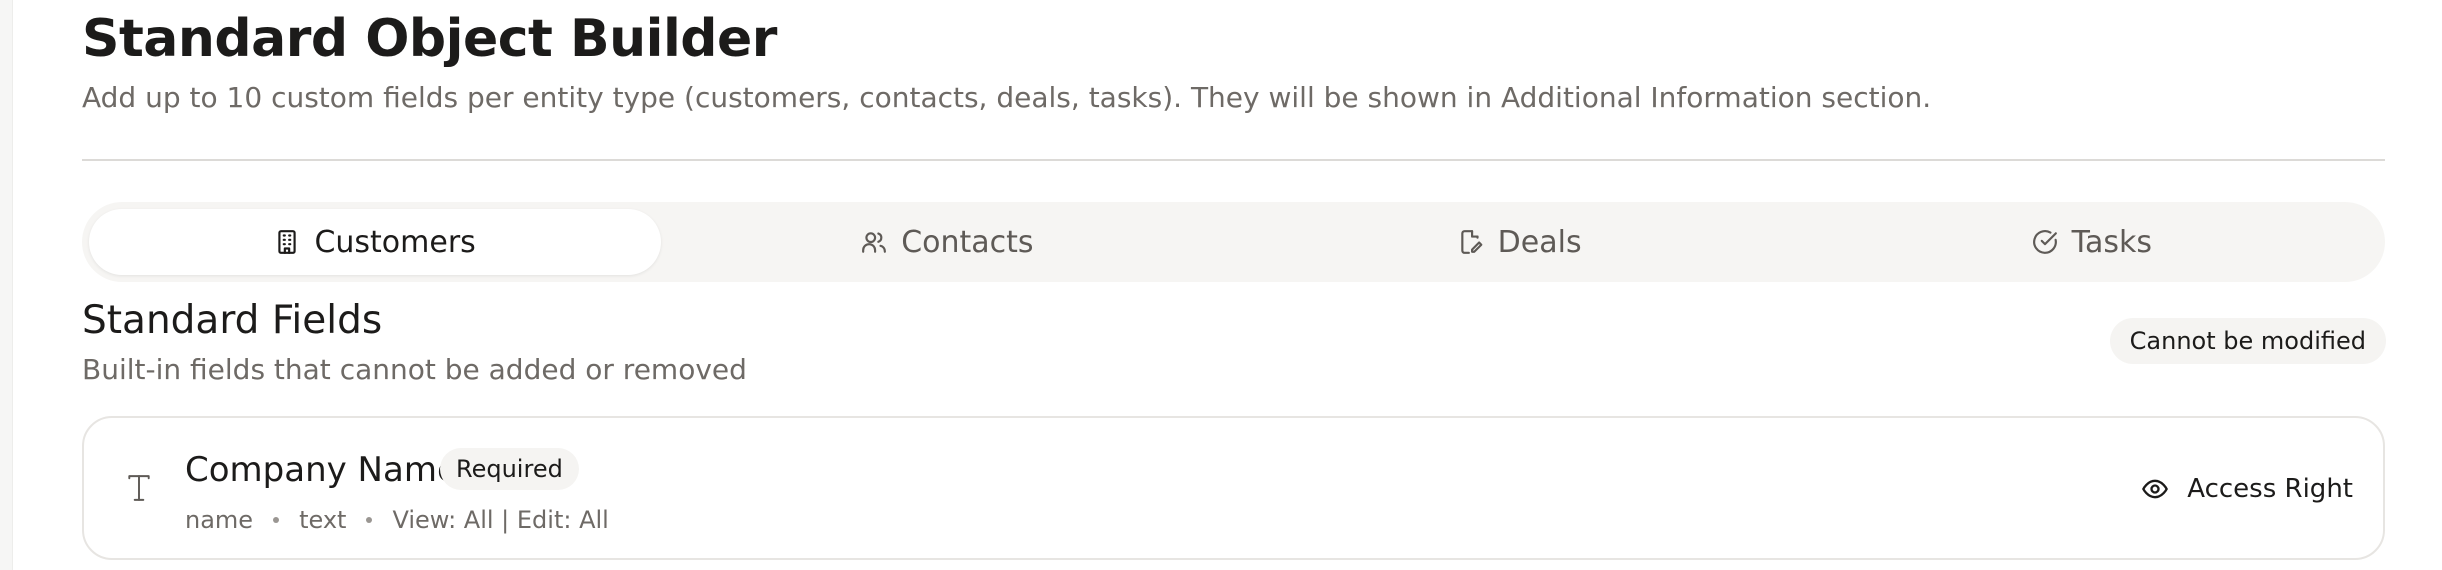 This screenshot has width=2442, height=570. I want to click on users-icon, so click(874, 242).